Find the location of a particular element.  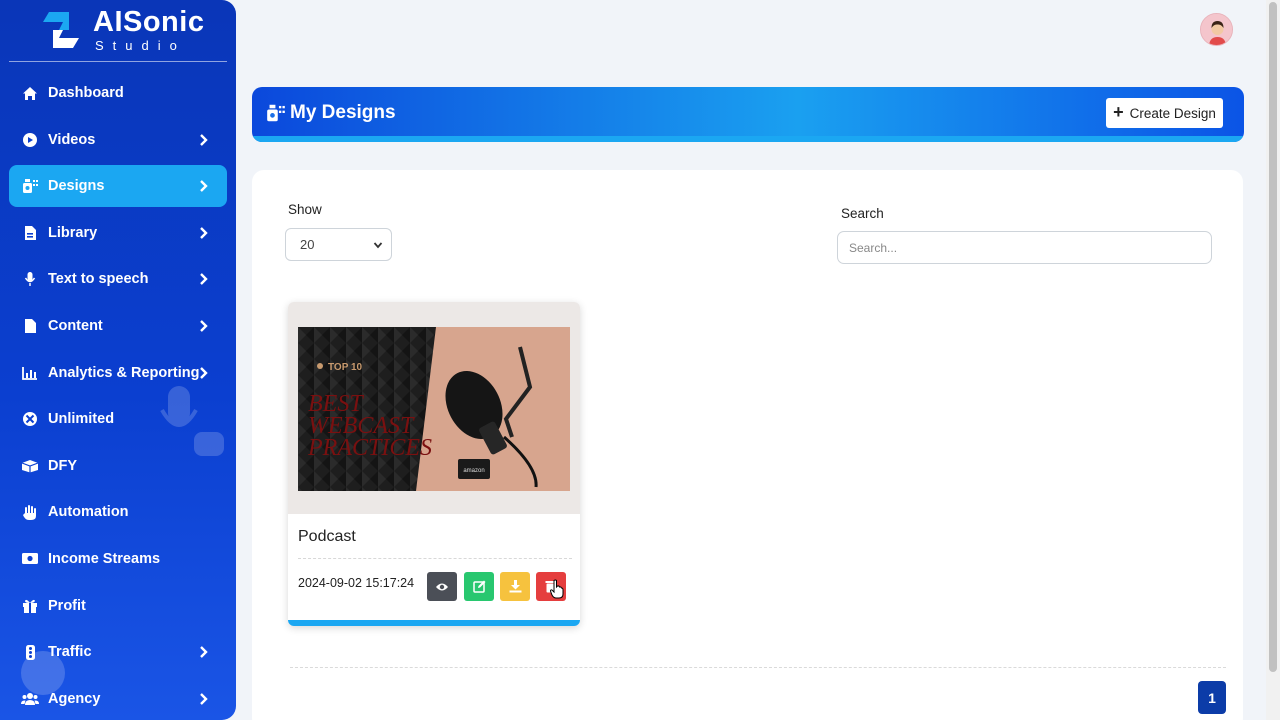

design-thumbnail: amazon TOP 10 BEST WEBCAST PRACTICES is located at coordinates (434, 409).